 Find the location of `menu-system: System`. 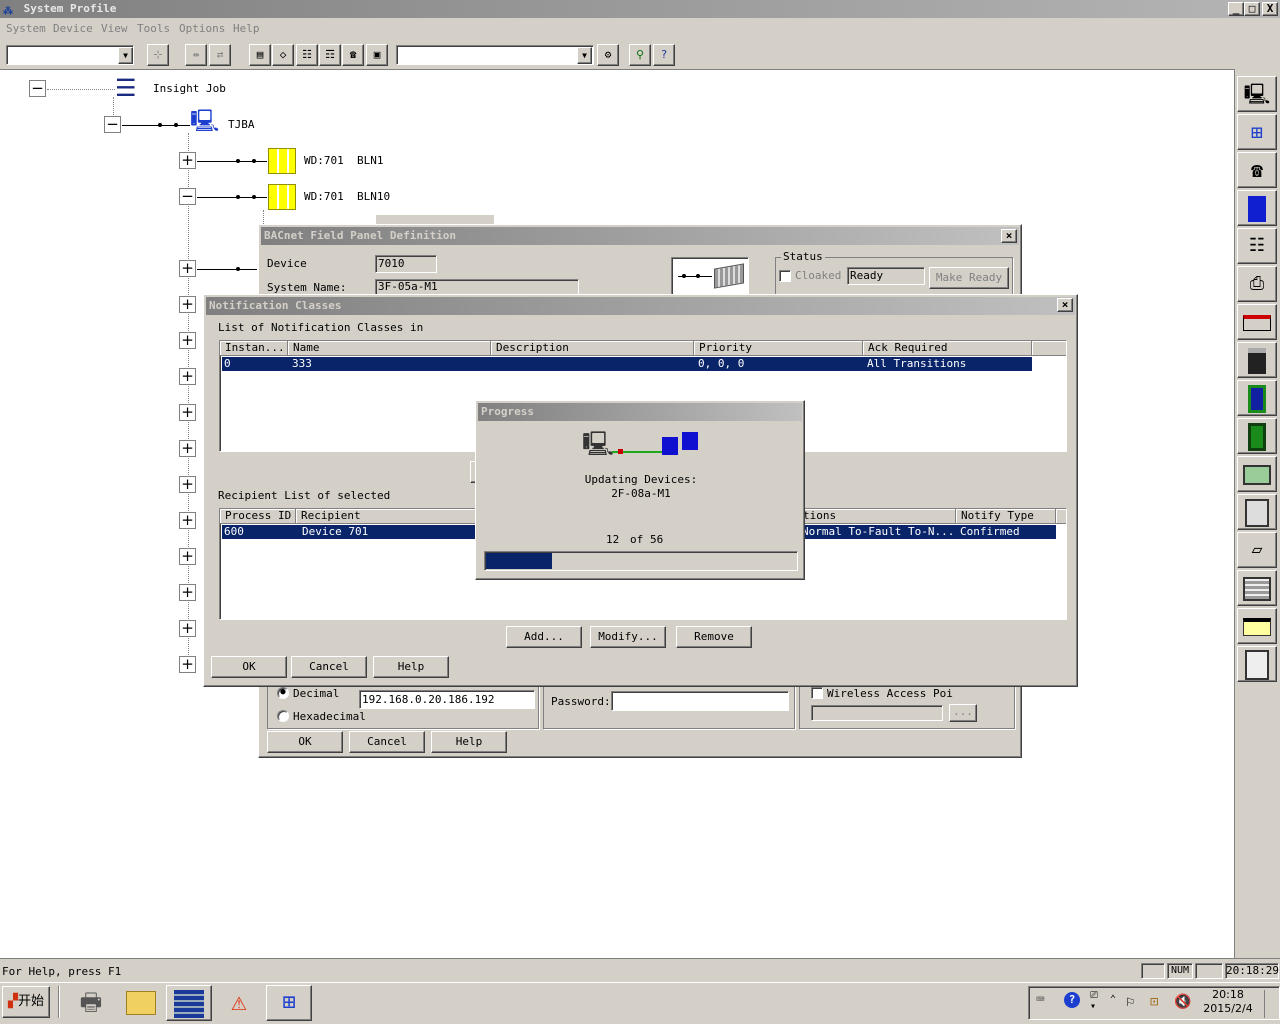

menu-system: System is located at coordinates (26, 28).